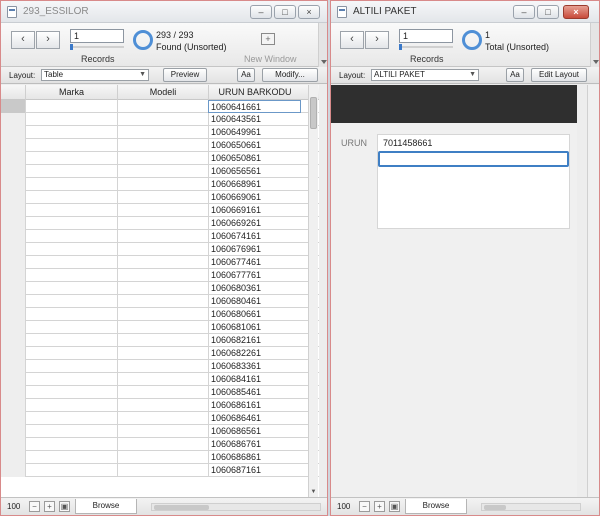  What do you see at coordinates (313, 291) in the screenshot?
I see `vertical-scrollbar: ▼` at bounding box center [313, 291].